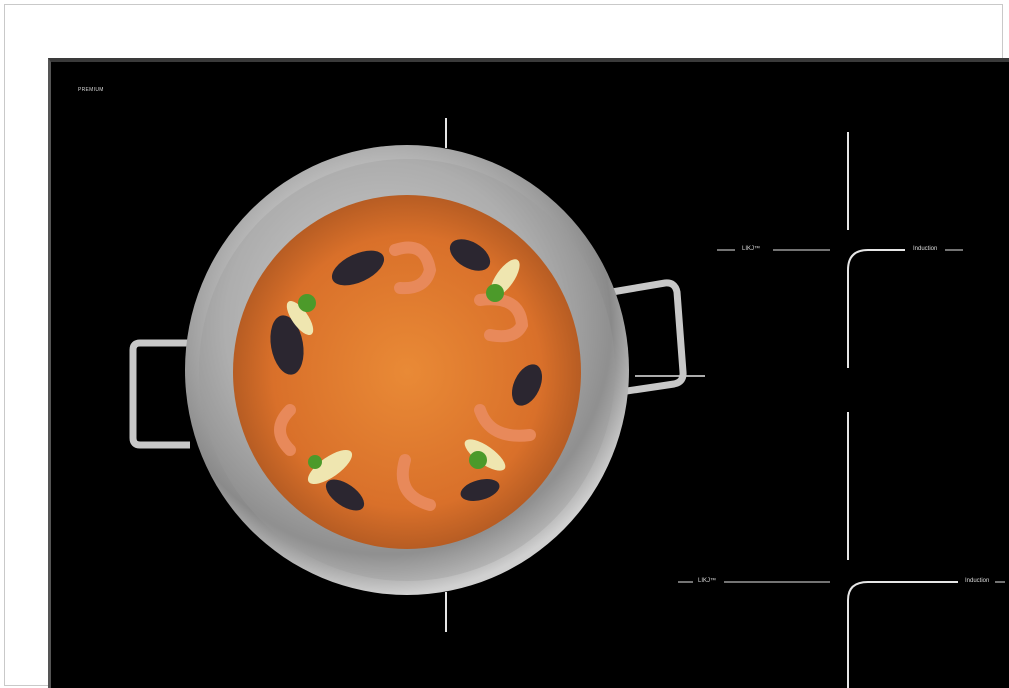 The width and height of the screenshot is (1009, 688). What do you see at coordinates (977, 581) in the screenshot?
I see `zone-label-bottom-right: Induction` at bounding box center [977, 581].